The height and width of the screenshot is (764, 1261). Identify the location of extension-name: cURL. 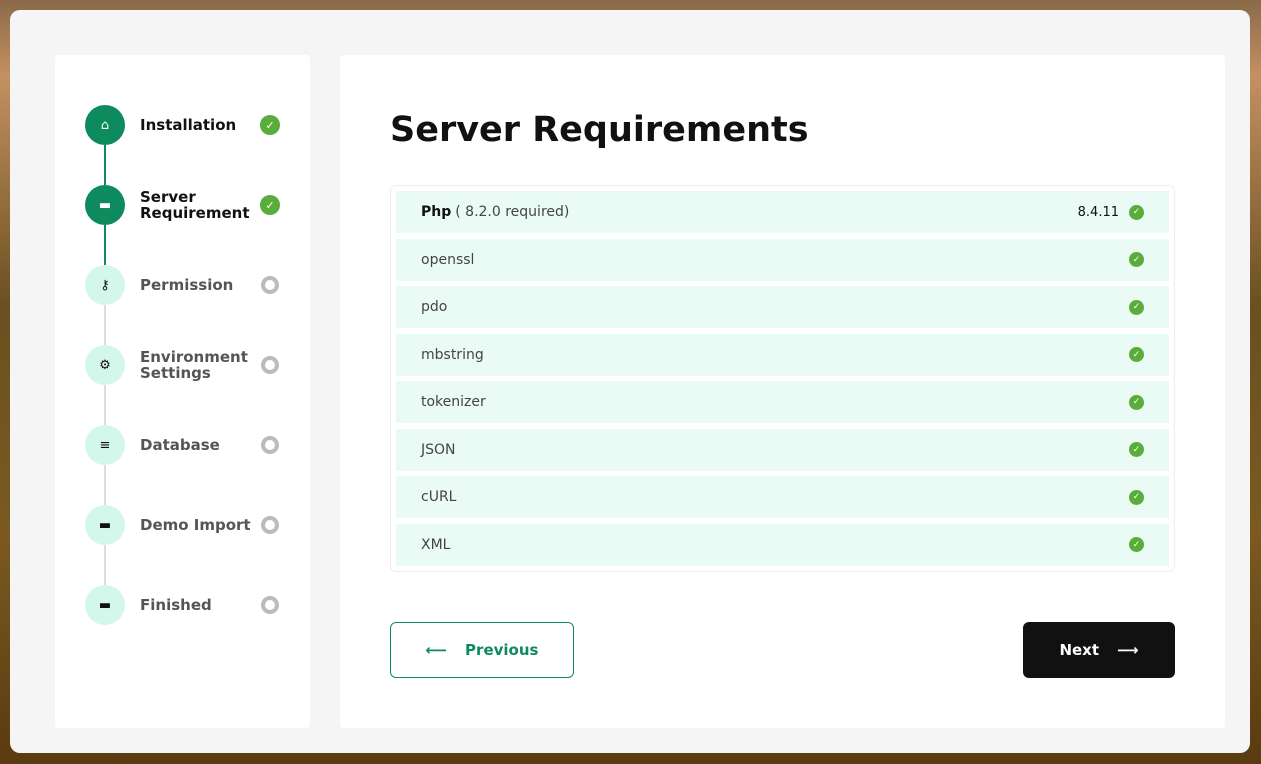
(439, 497).